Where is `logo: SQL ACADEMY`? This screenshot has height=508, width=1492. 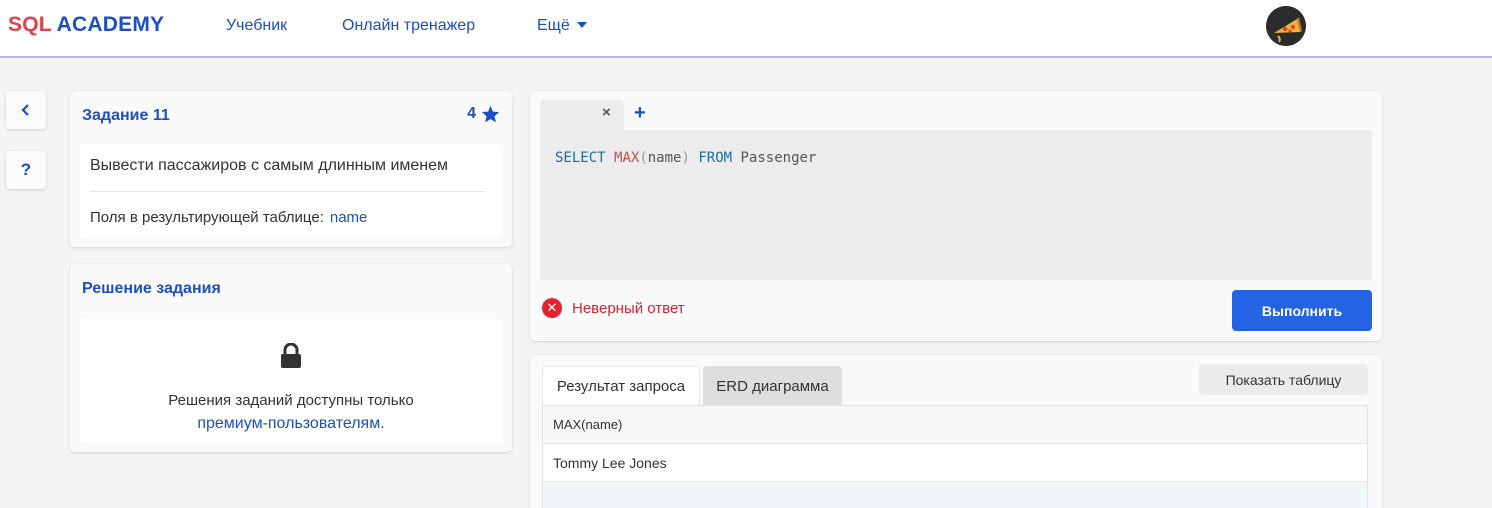 logo: SQL ACADEMY is located at coordinates (86, 25).